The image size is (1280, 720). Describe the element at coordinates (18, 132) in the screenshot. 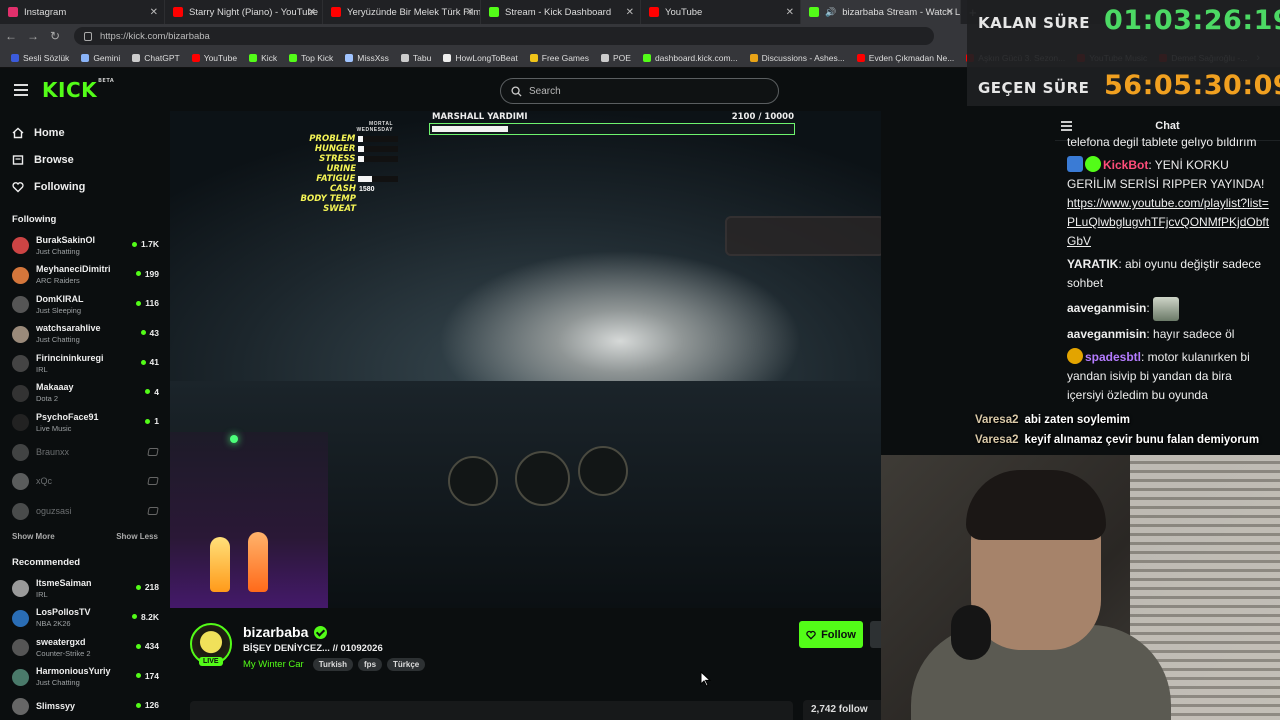

I see `home-icon` at that location.